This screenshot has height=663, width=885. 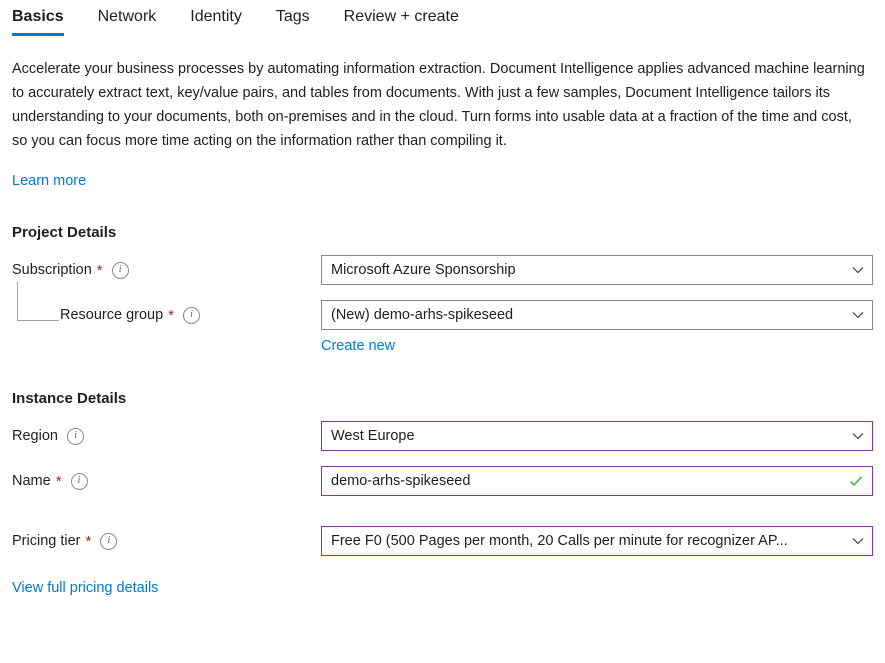 I want to click on region-row: Region i West Europe, so click(x=442, y=436).